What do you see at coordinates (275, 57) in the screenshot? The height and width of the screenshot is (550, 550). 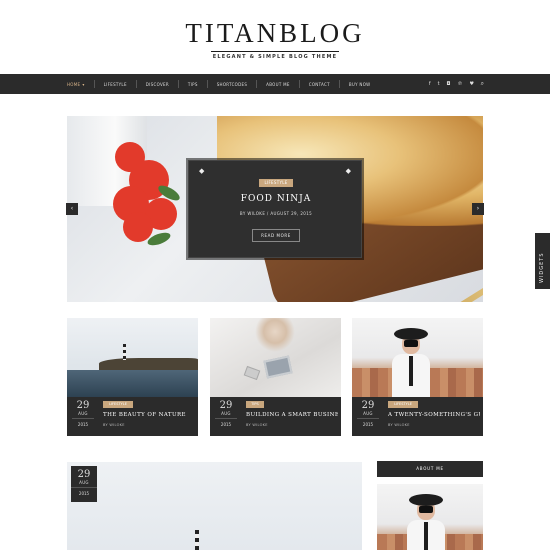 I see `site-tagline: ELEGANT & SIMPLE BLOG THEME` at bounding box center [275, 57].